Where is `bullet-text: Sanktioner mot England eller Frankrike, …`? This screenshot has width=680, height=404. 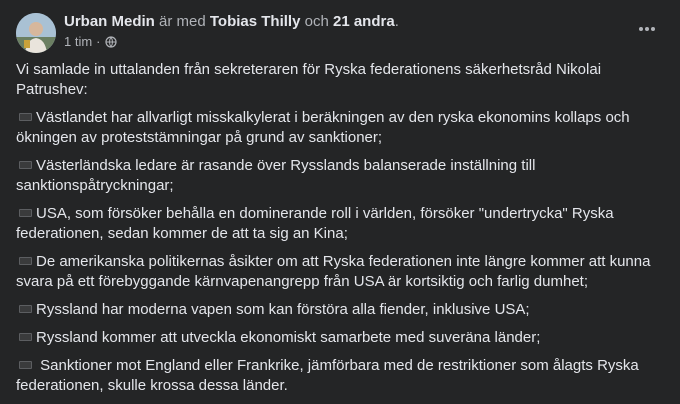
bullet-text: Sanktioner mot England eller Frankrike, … is located at coordinates (327, 375).